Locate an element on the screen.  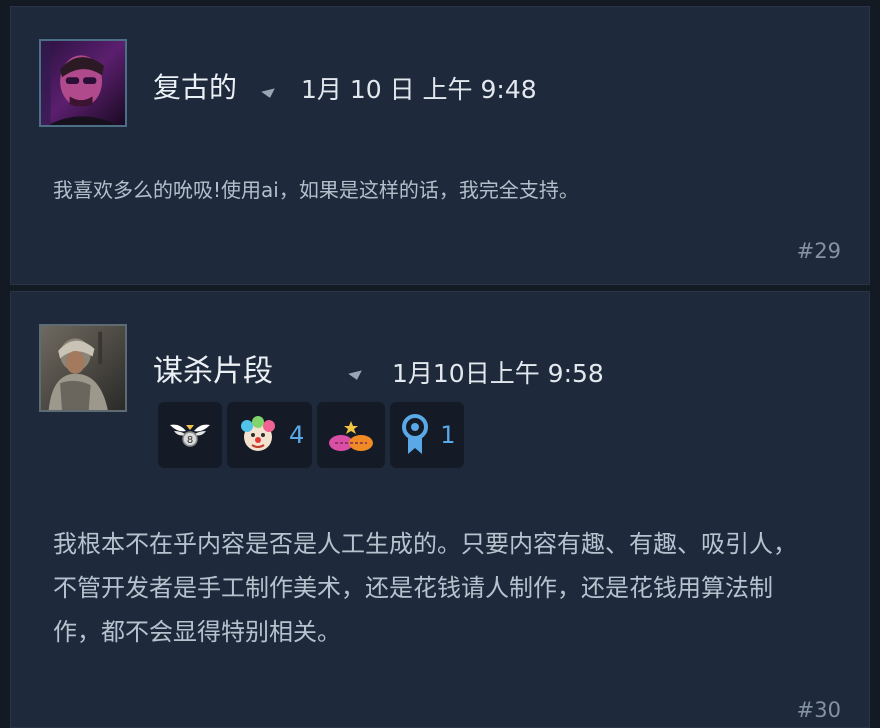
clown-face-icon is located at coordinates (258, 433).